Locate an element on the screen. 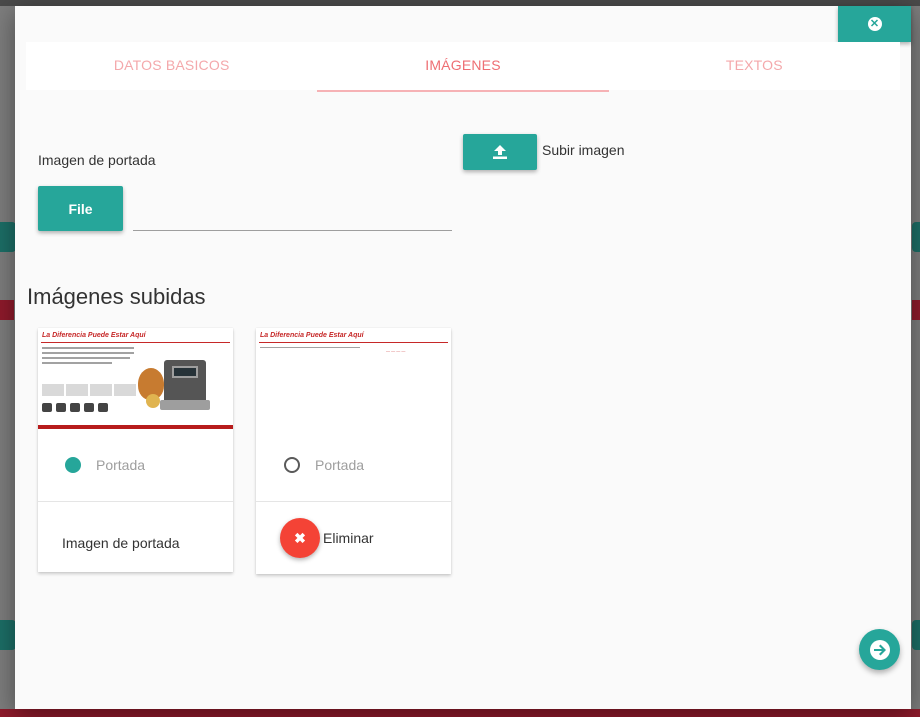  delete-x-icon: ✖ is located at coordinates (300, 537).